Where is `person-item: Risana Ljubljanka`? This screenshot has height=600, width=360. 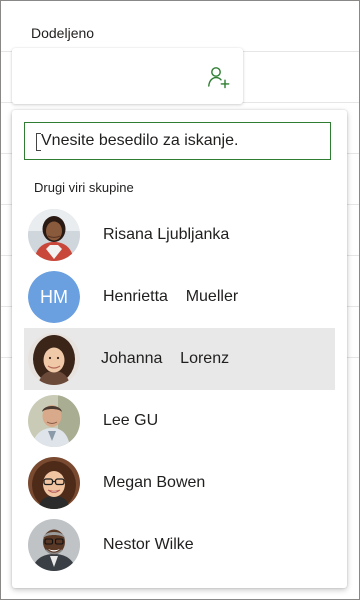 person-item: Risana Ljubljanka is located at coordinates (179, 235).